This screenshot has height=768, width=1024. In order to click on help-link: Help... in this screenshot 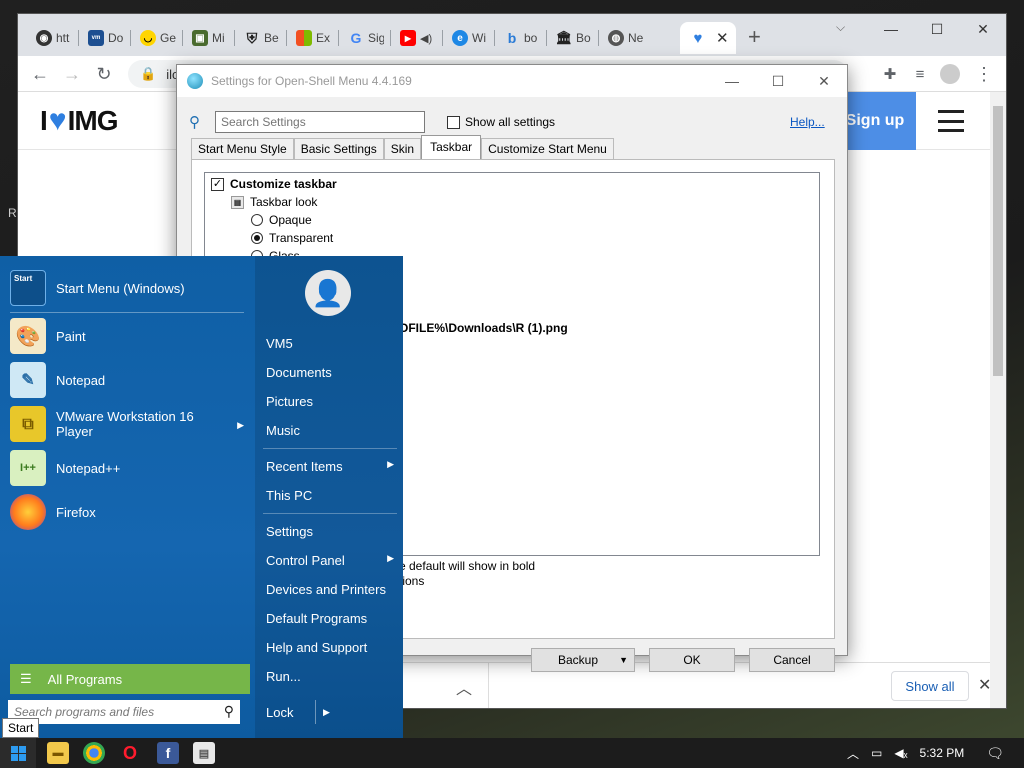, I will do `click(807, 122)`.